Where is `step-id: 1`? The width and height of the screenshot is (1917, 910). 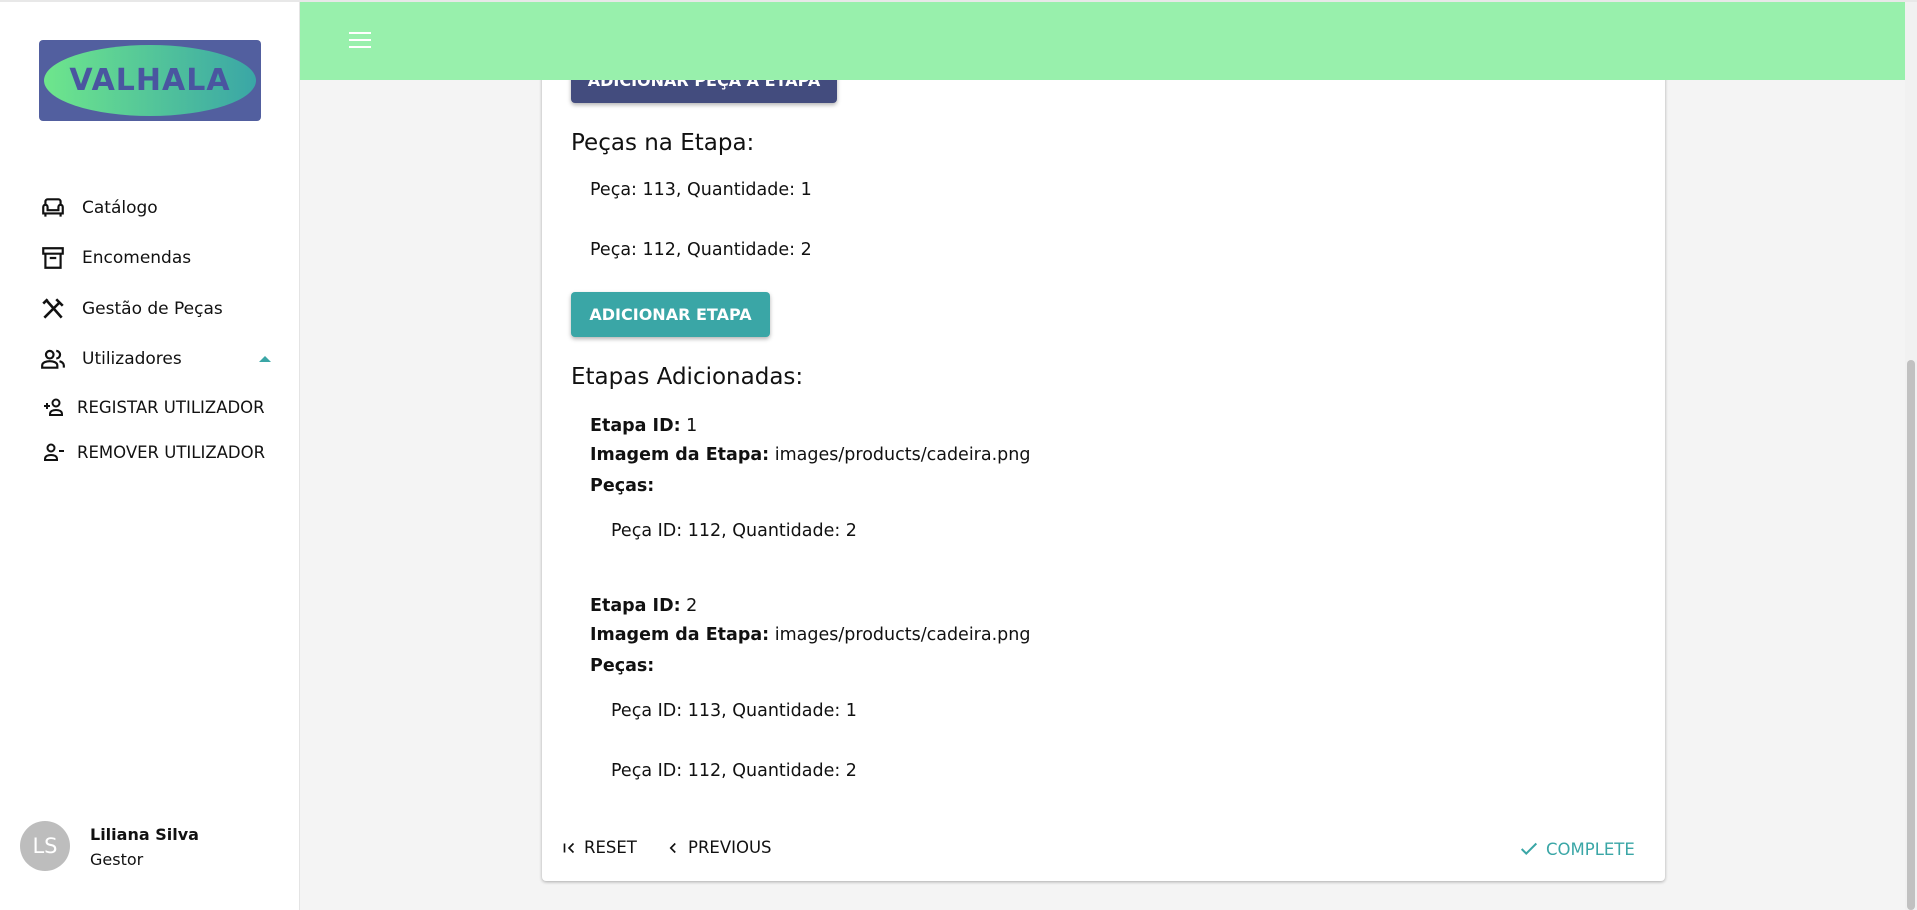 step-id: 1 is located at coordinates (692, 426).